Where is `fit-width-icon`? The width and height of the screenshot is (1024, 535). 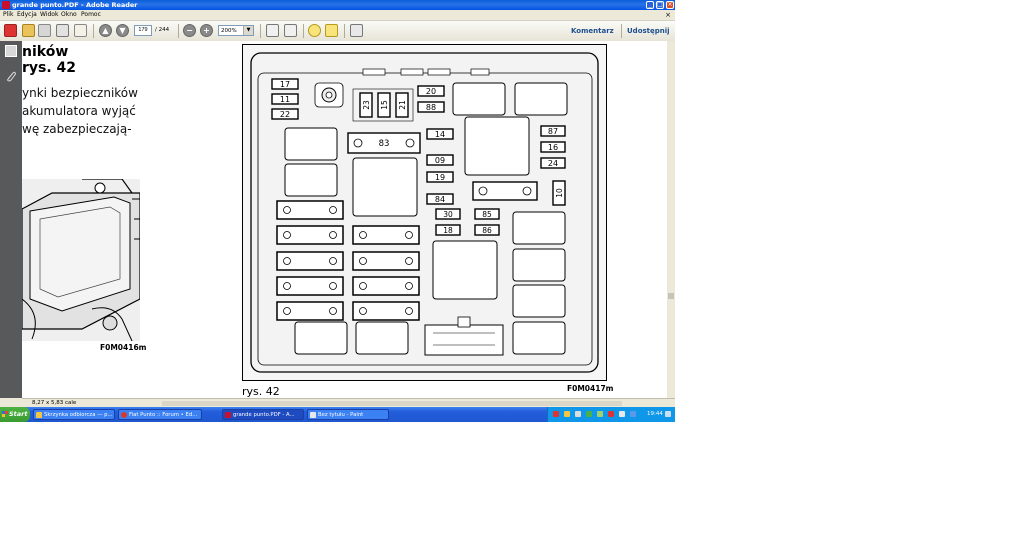 fit-width-icon is located at coordinates (290, 30).